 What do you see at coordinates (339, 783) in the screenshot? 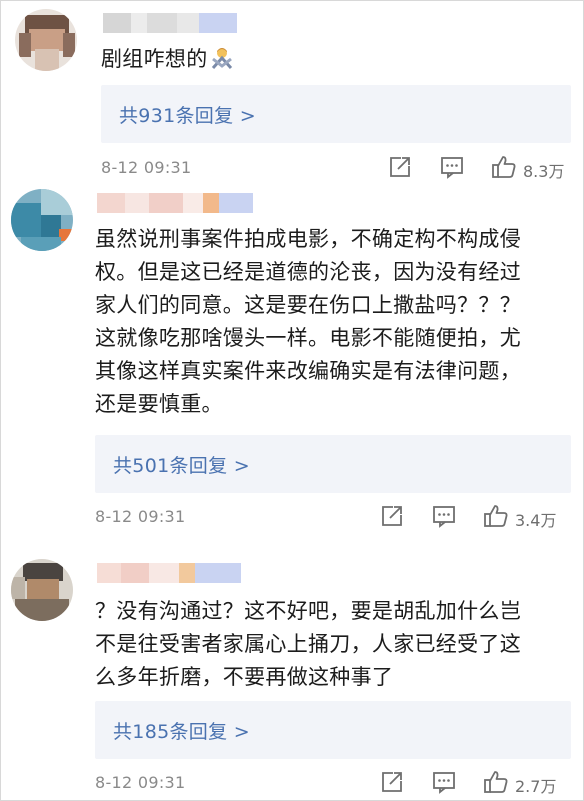
I see `comment-meta: 8-12 09:31 2.7万` at bounding box center [339, 783].